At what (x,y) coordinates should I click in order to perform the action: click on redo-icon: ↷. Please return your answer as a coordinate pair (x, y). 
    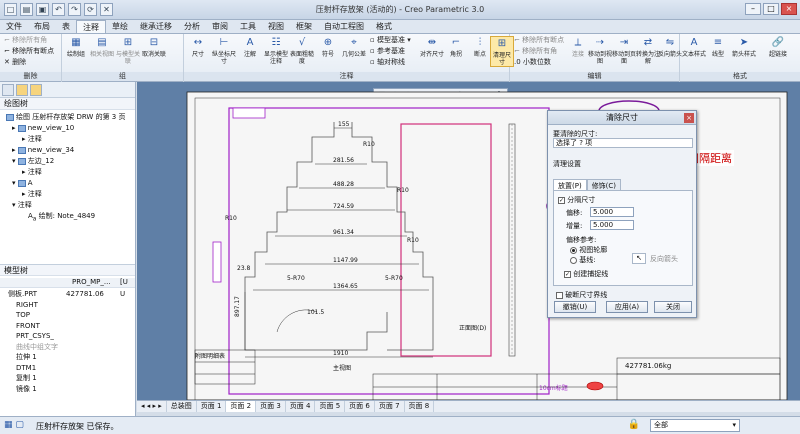
    Looking at the image, I should click on (74, 9).